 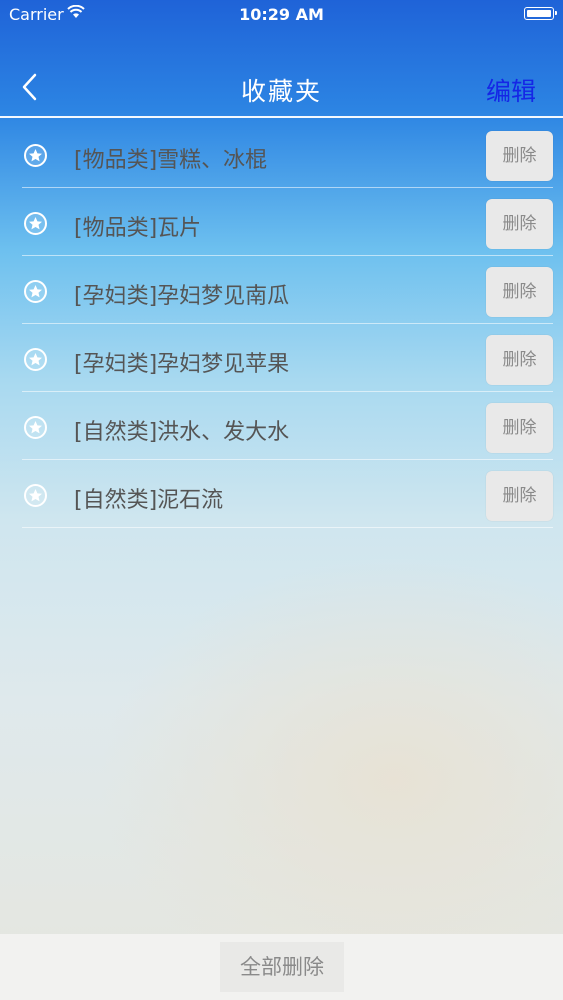 I want to click on list-item: [孕妇类]孕妇梦见苹果 删除, so click(x=287, y=358).